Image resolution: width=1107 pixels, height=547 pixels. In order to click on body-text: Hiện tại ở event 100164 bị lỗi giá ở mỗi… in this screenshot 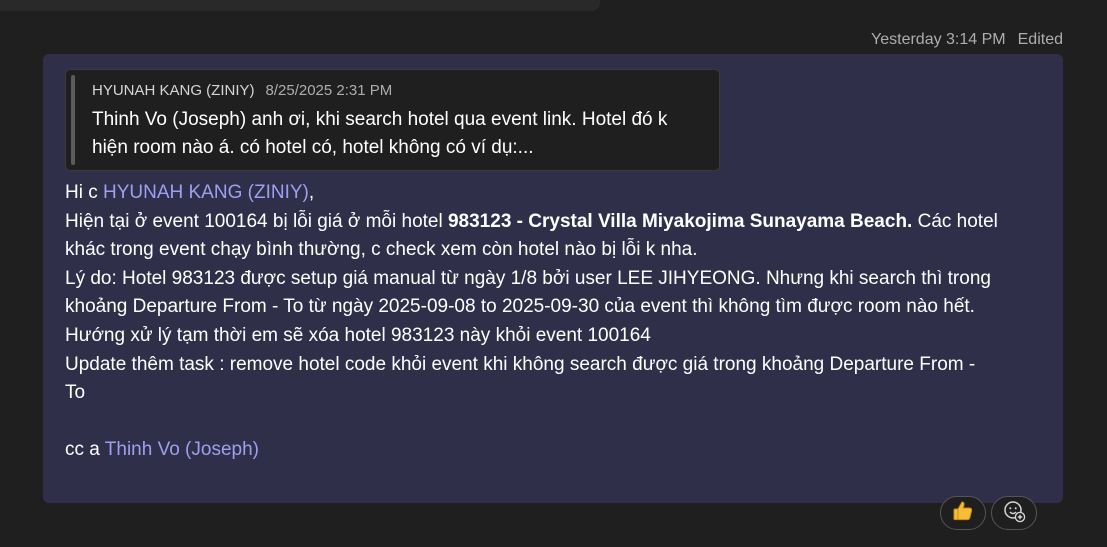, I will do `click(256, 221)`.